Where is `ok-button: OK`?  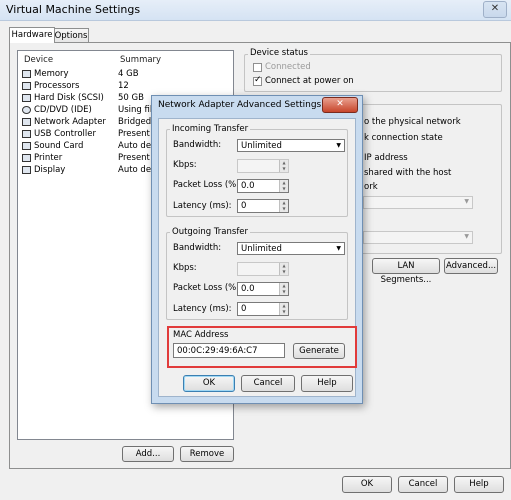 ok-button: OK is located at coordinates (367, 484).